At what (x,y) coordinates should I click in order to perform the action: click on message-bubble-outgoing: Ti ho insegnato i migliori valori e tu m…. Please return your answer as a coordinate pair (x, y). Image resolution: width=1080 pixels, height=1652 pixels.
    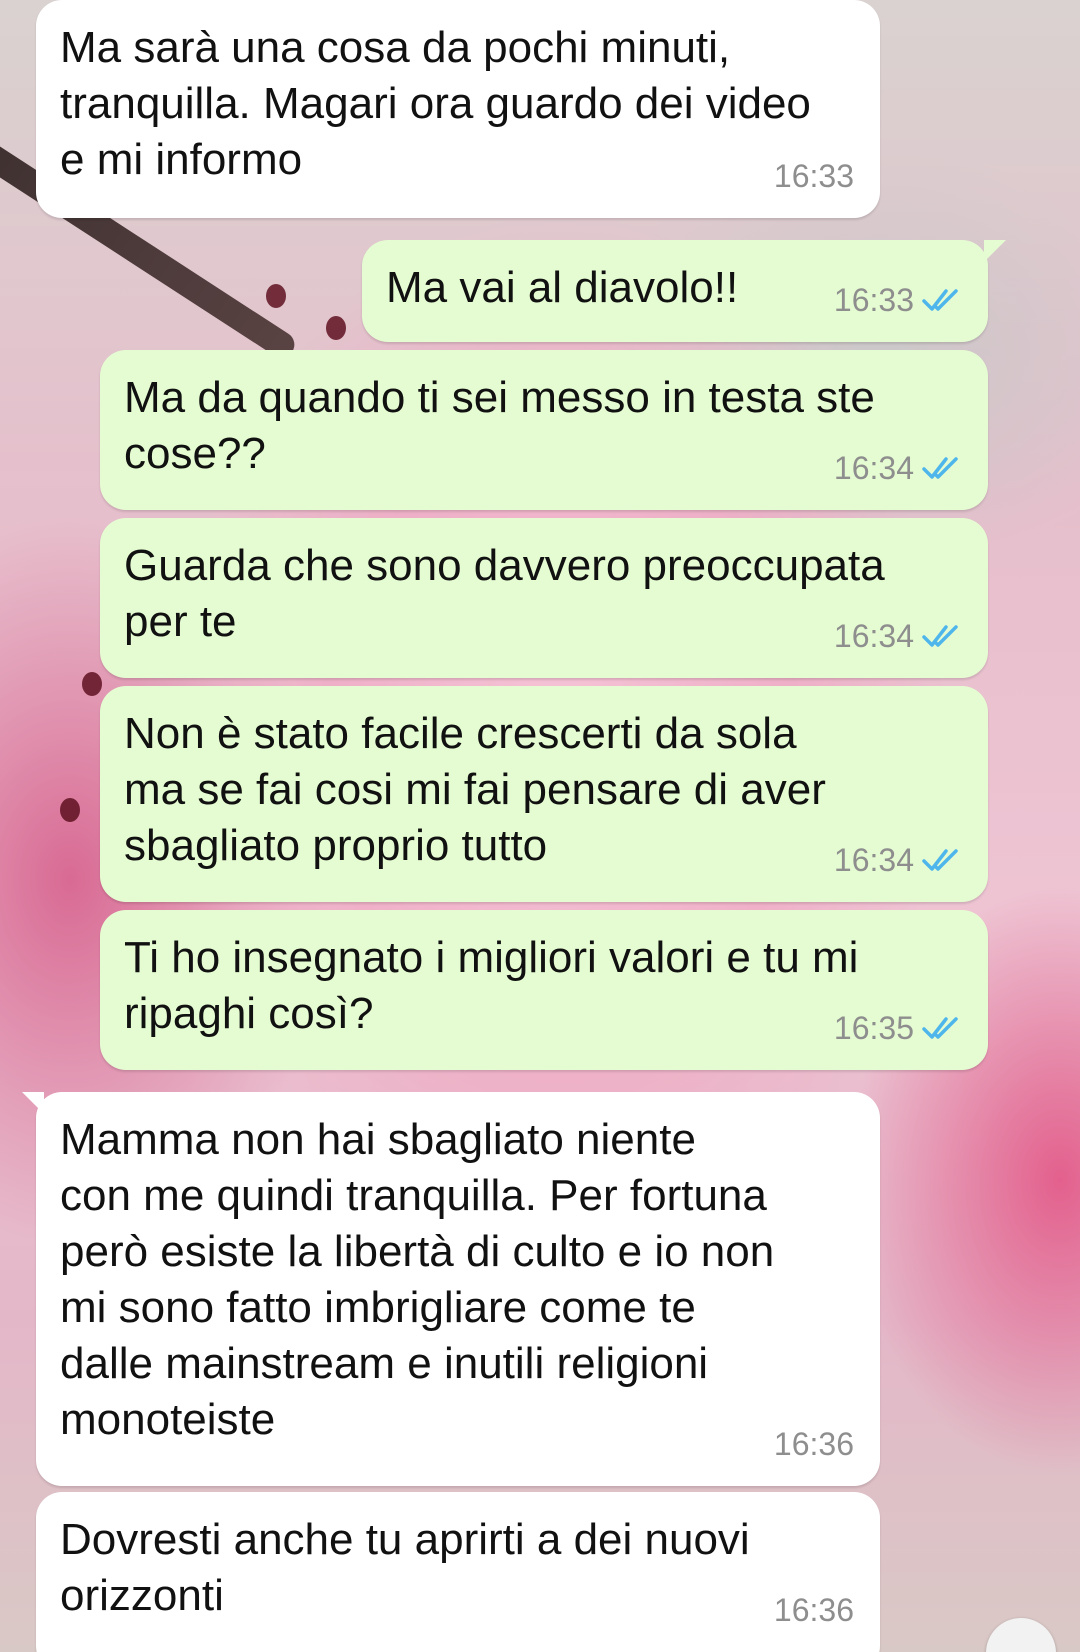
    Looking at the image, I should click on (544, 990).